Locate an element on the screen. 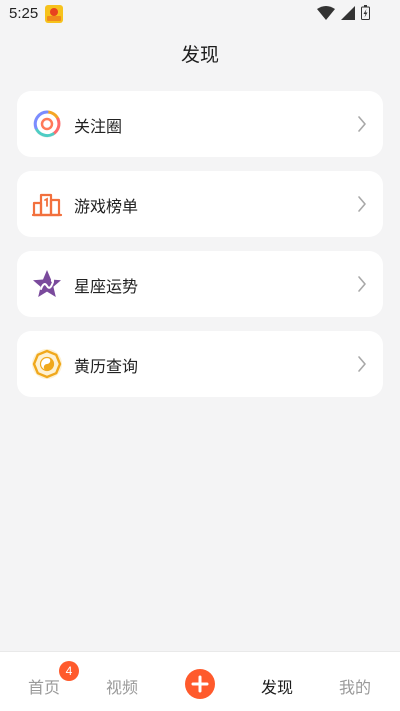 This screenshot has width=400, height=711. page-title: 发现 is located at coordinates (199, 55).